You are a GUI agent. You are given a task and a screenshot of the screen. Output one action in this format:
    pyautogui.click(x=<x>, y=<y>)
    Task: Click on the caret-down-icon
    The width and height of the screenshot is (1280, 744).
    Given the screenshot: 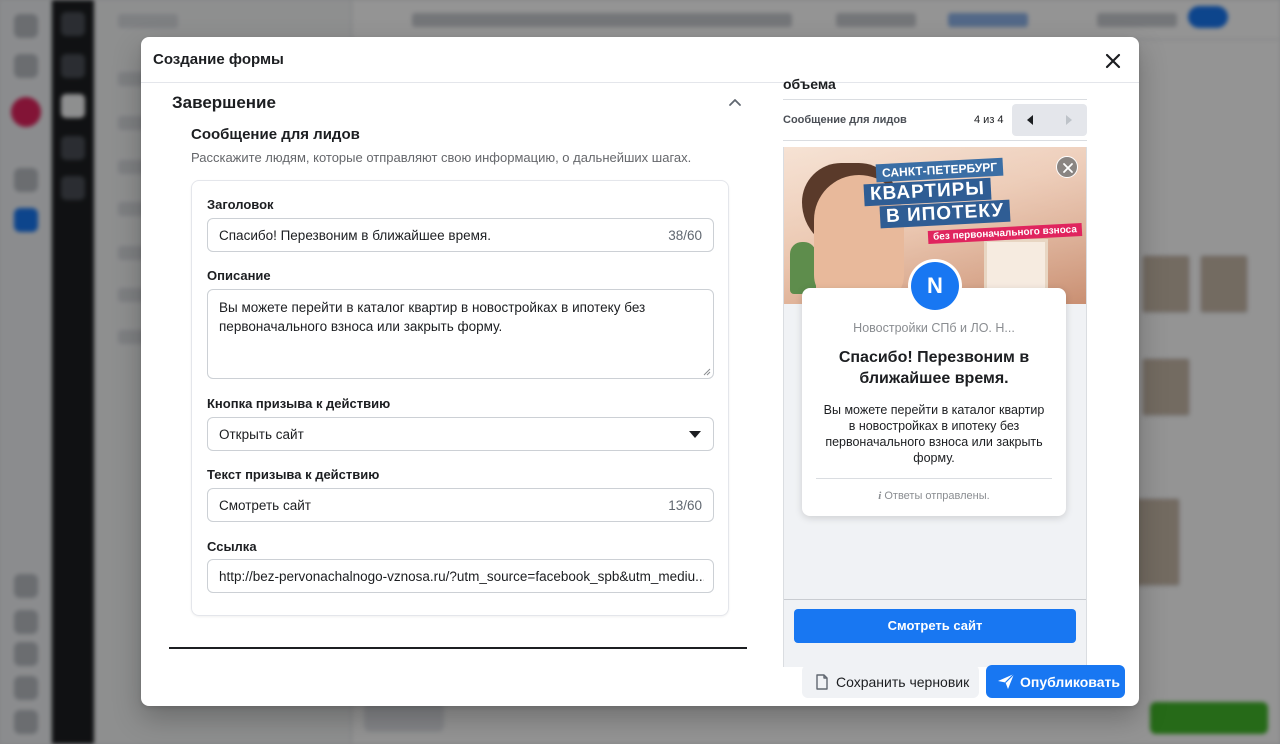 What is the action you would take?
    pyautogui.click(x=695, y=434)
    